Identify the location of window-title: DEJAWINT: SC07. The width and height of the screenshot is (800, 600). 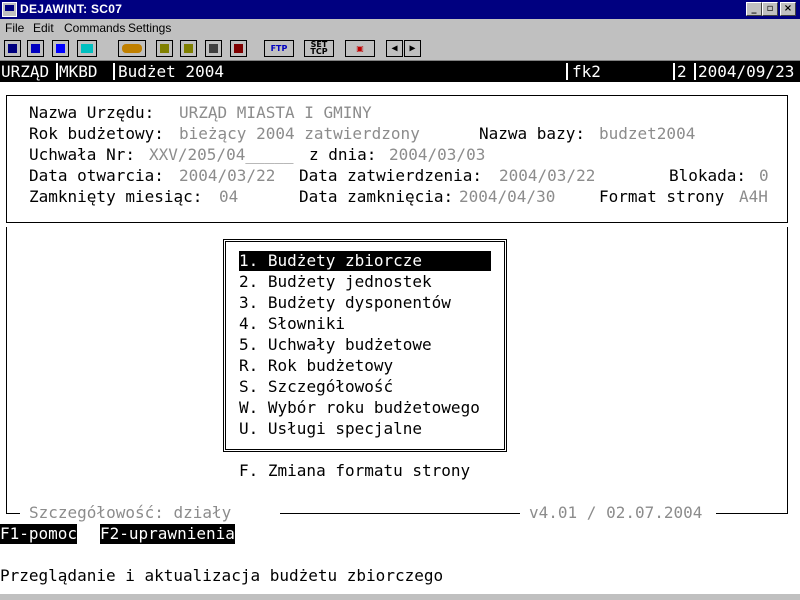
(71, 9).